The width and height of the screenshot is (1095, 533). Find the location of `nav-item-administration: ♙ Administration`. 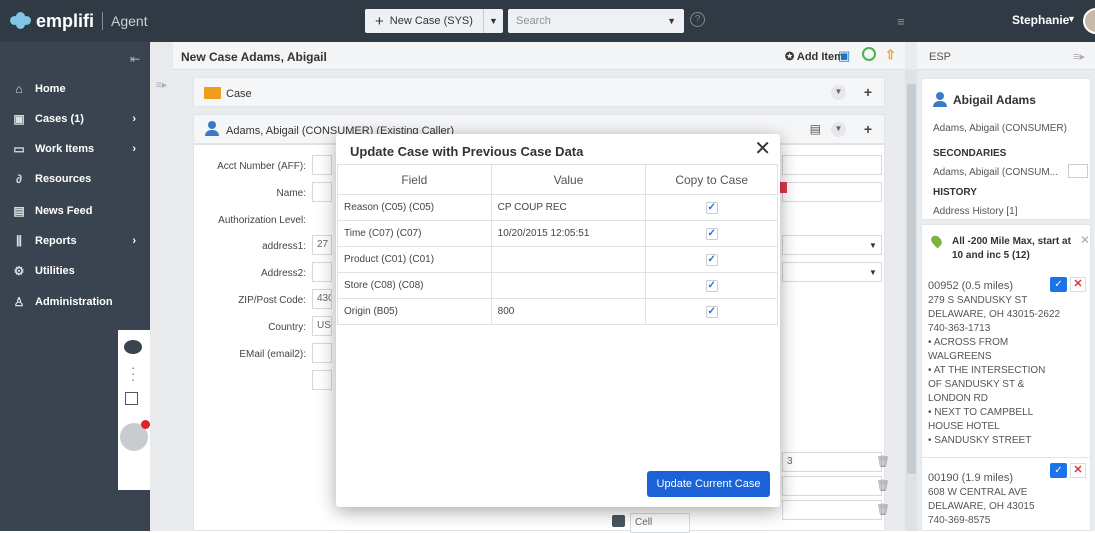

nav-item-administration: ♙ Administration is located at coordinates (75, 302).